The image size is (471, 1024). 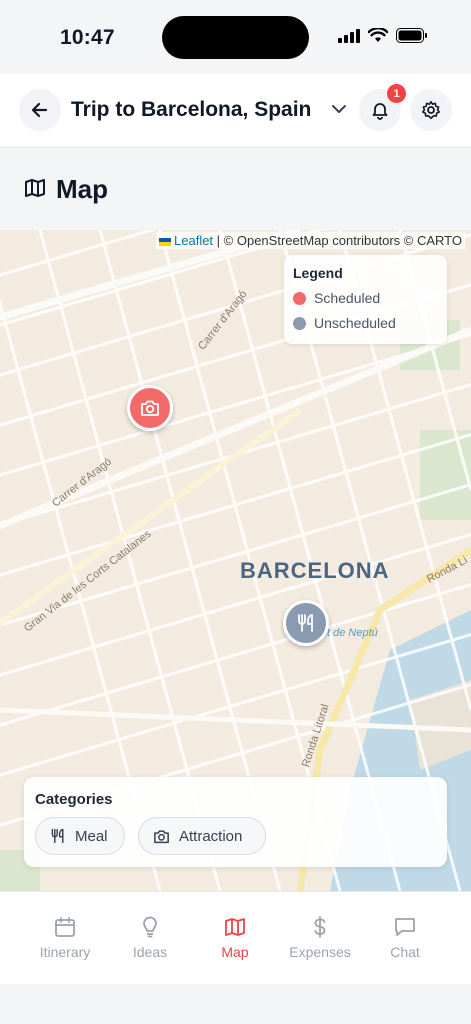 I want to click on battery-icon, so click(x=411, y=35).